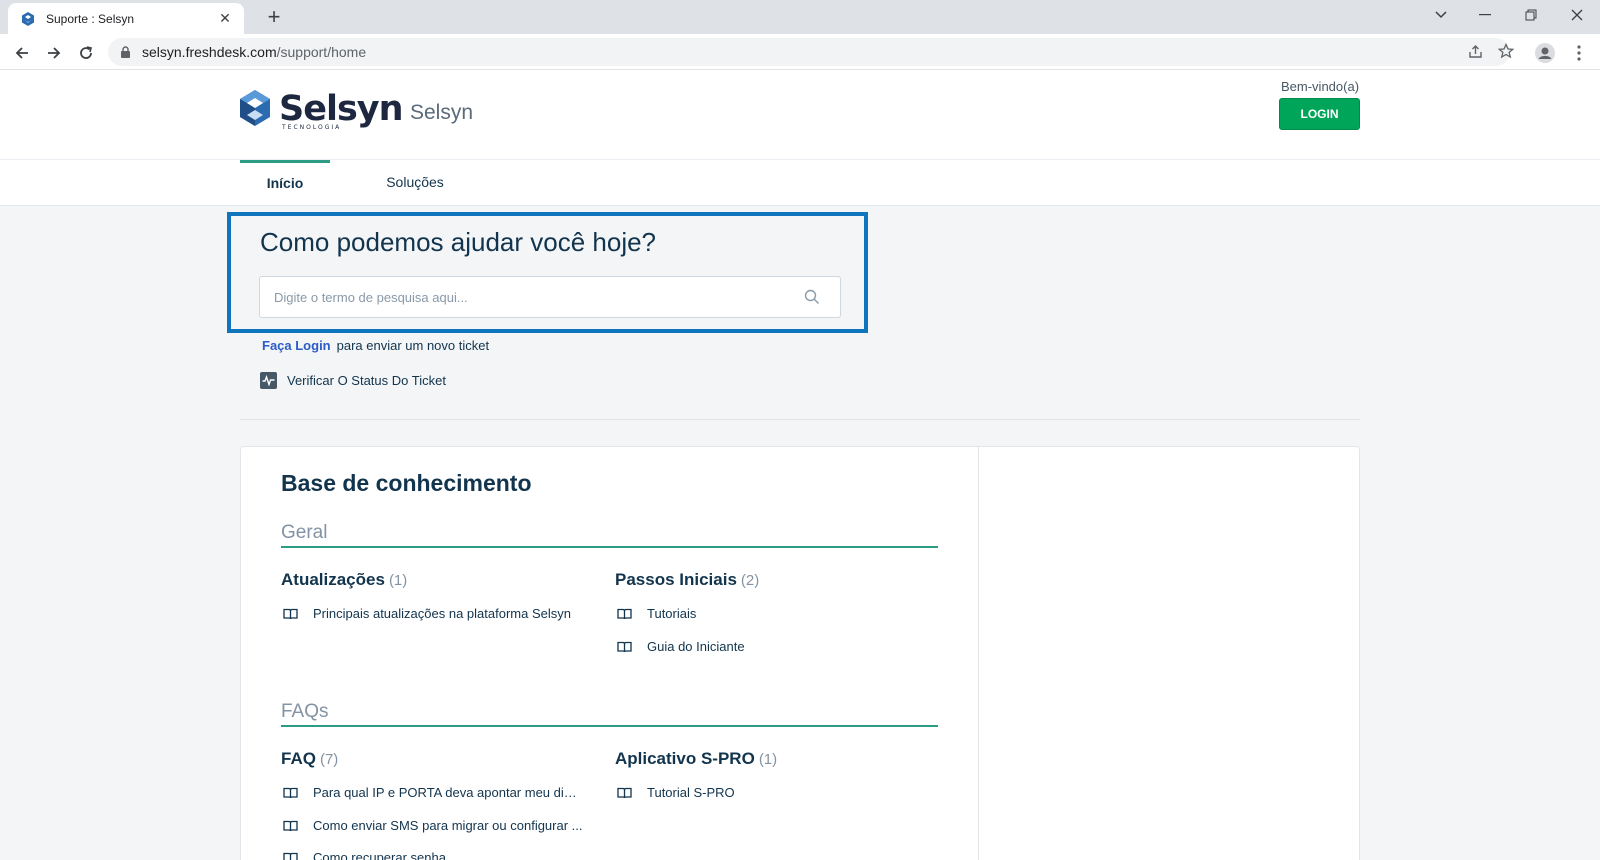  What do you see at coordinates (296, 345) in the screenshot?
I see `faca-login-link: Faça Login` at bounding box center [296, 345].